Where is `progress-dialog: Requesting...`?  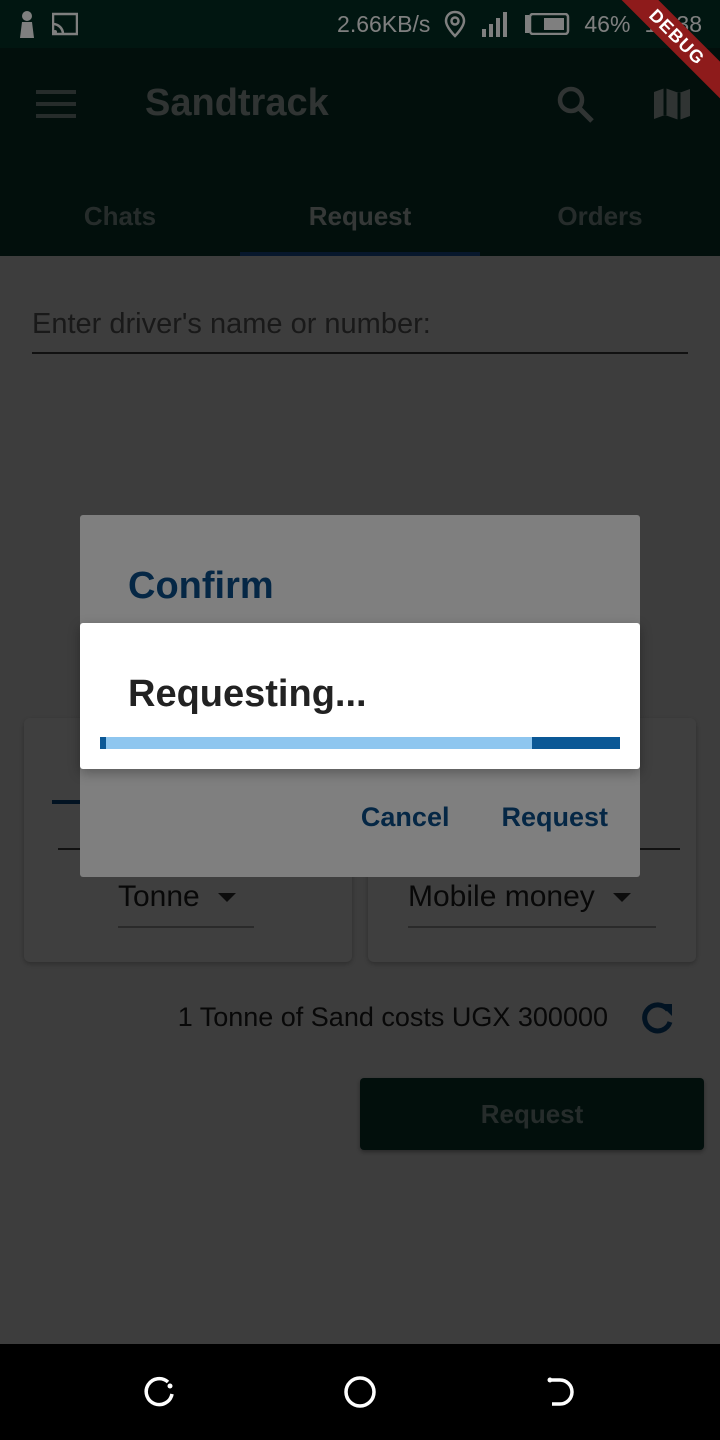
progress-dialog: Requesting... is located at coordinates (360, 696).